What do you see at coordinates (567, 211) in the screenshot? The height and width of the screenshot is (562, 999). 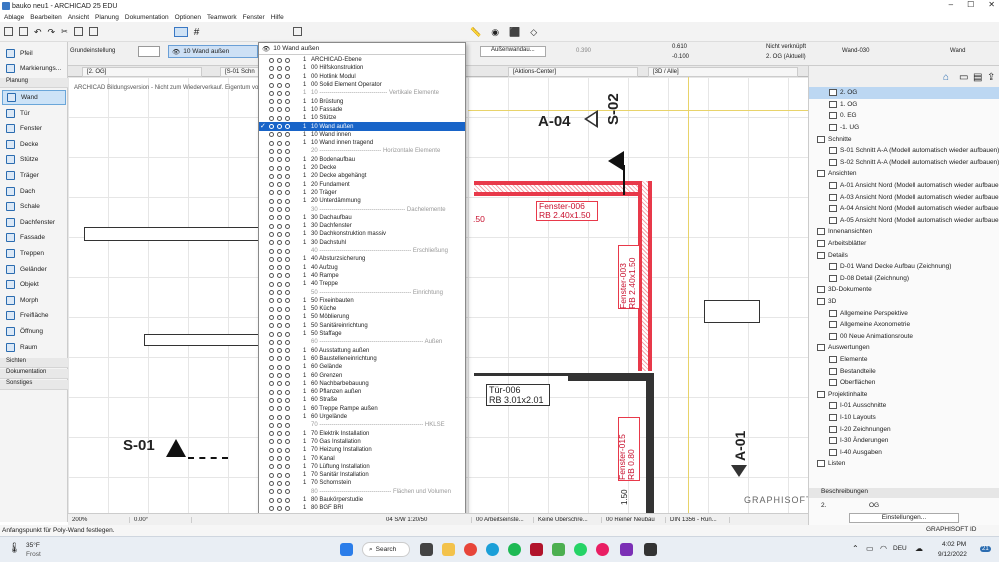 I see `window-tag: Fenster-006 RB 2.40x1.50` at bounding box center [567, 211].